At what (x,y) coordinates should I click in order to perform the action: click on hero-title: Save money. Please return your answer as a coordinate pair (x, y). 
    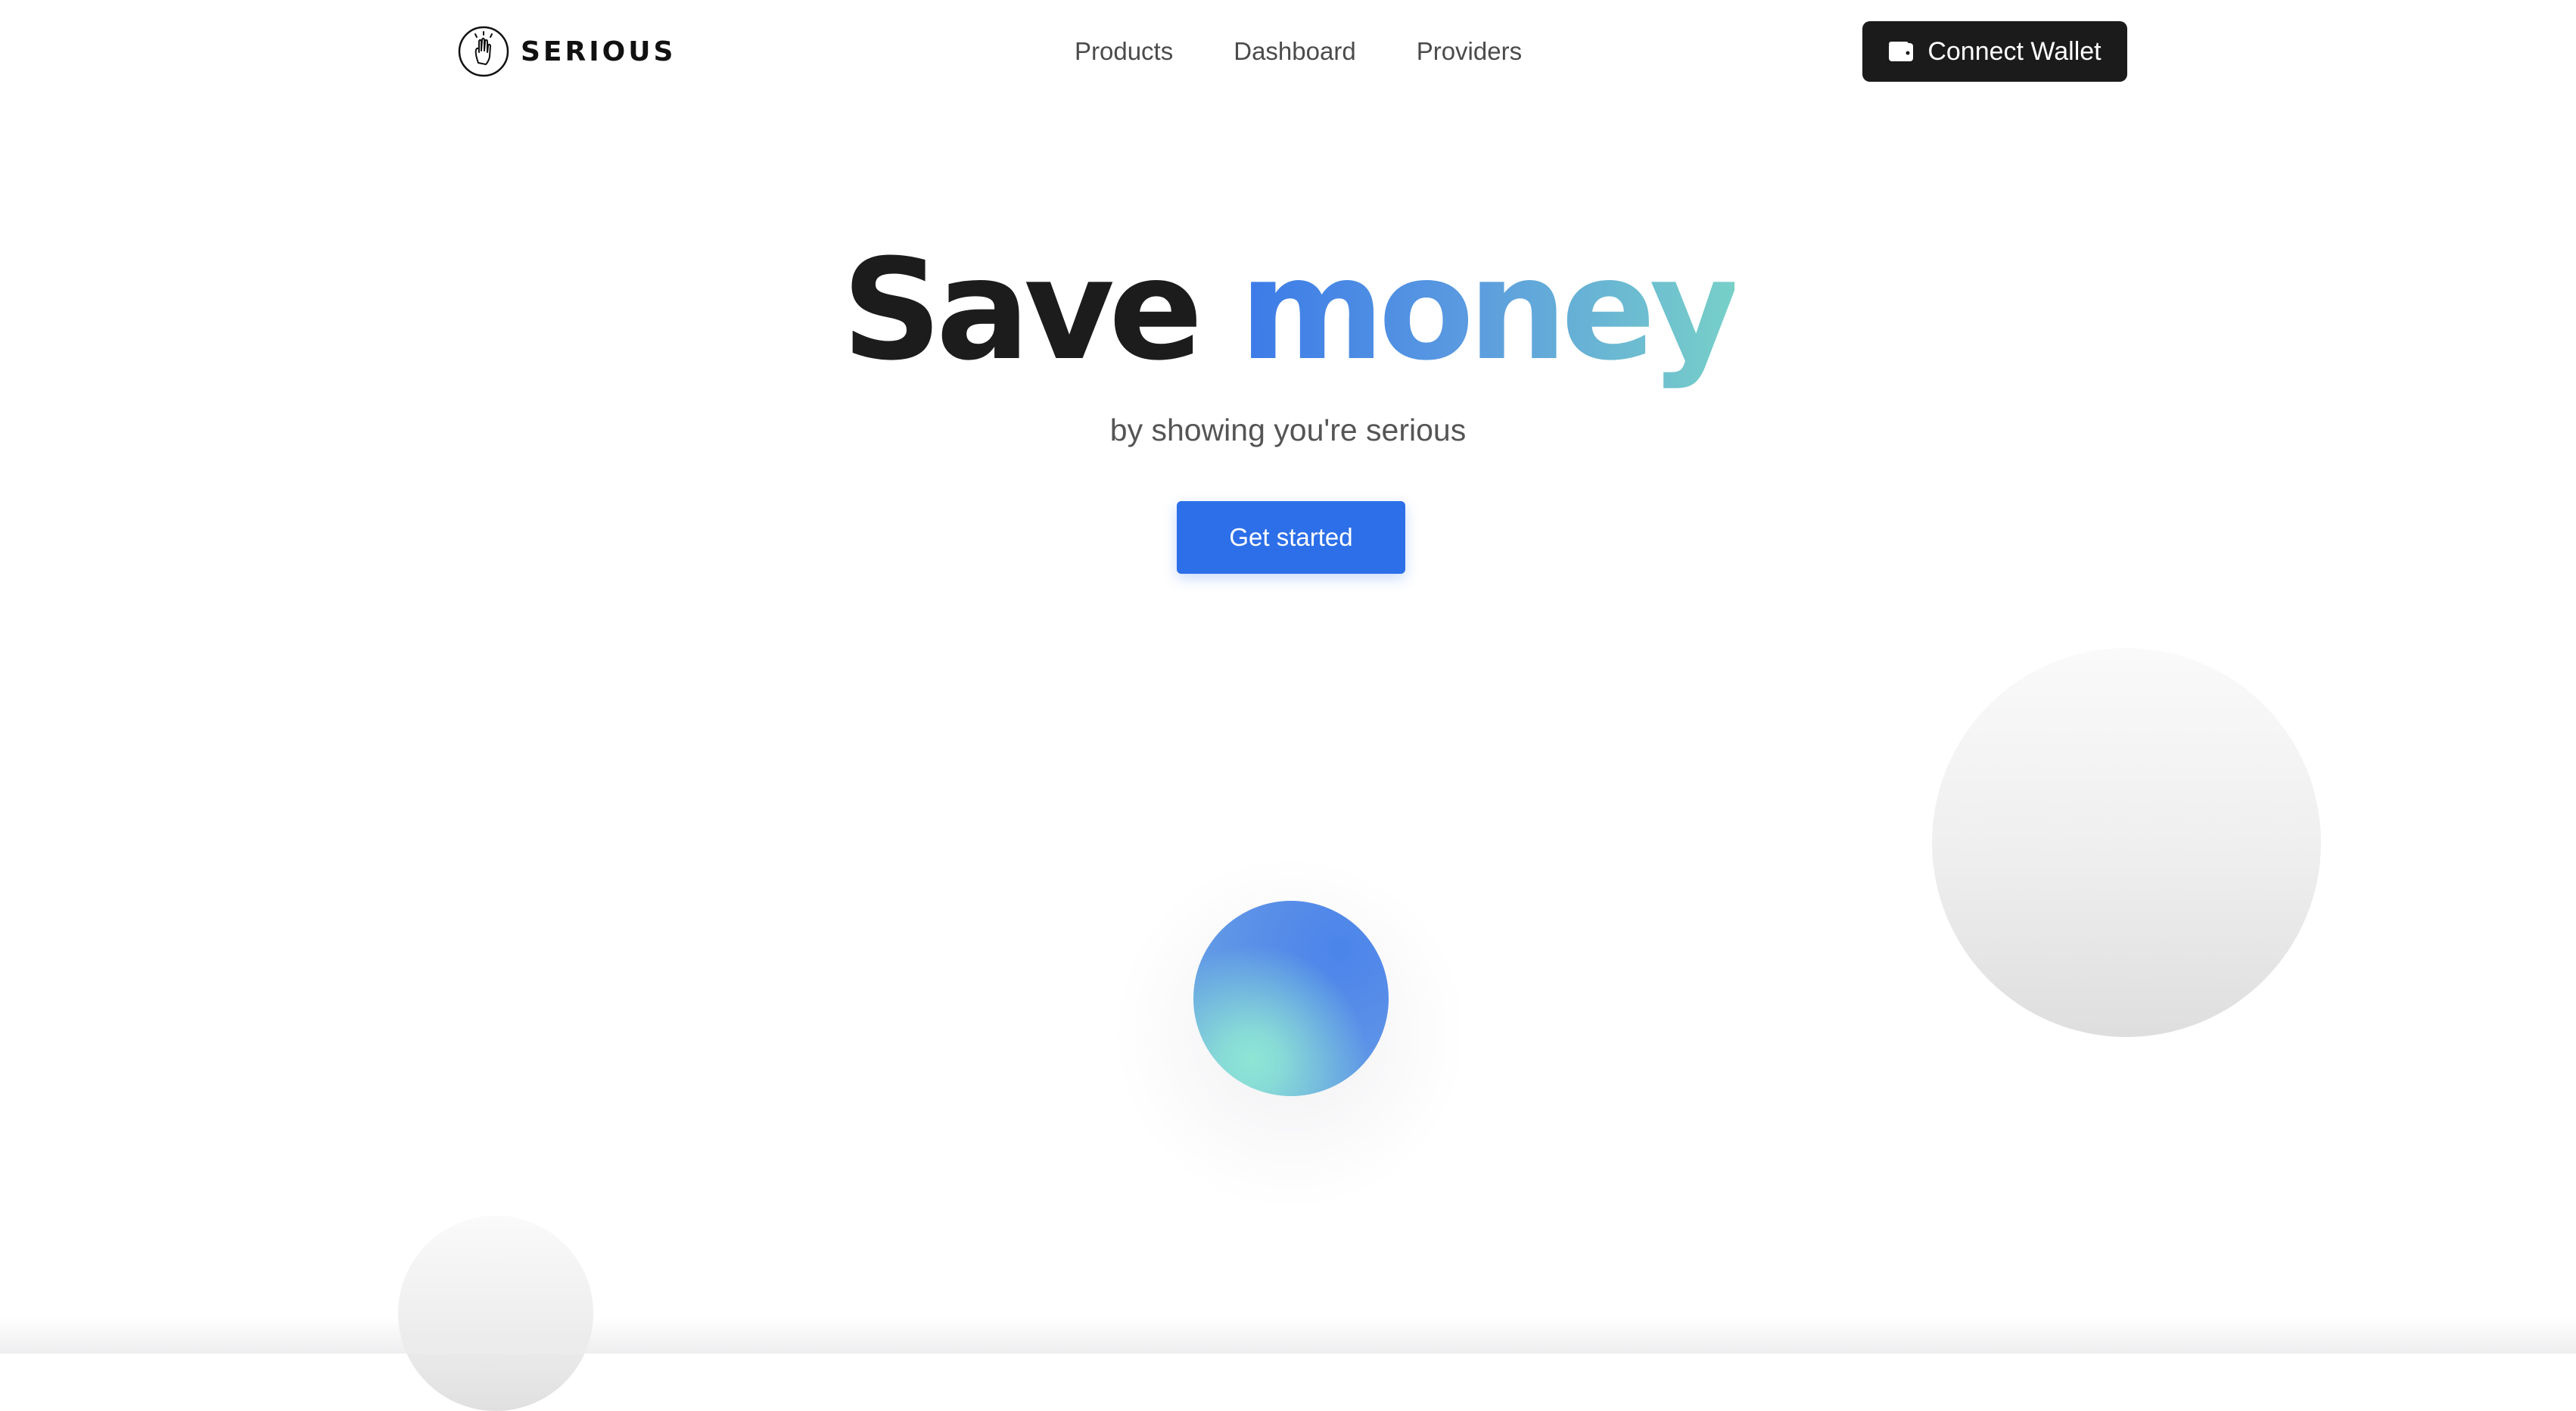
    Looking at the image, I should click on (1288, 310).